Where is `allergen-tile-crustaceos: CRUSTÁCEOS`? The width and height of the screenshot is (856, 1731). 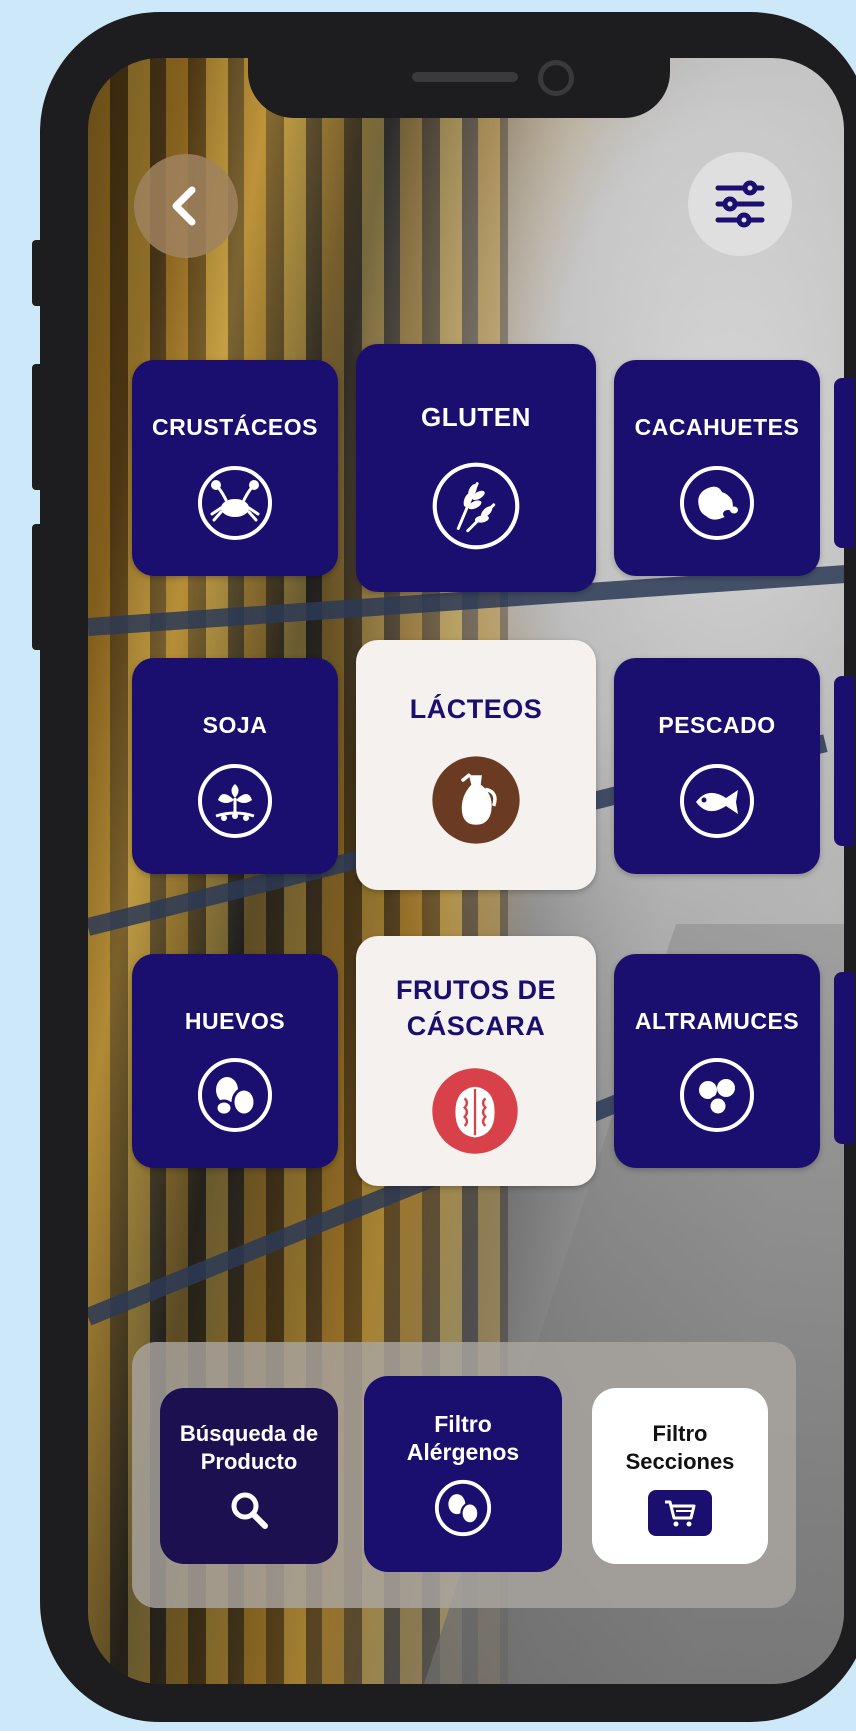
allergen-tile-crustaceos: CRUSTÁCEOS is located at coordinates (235, 468).